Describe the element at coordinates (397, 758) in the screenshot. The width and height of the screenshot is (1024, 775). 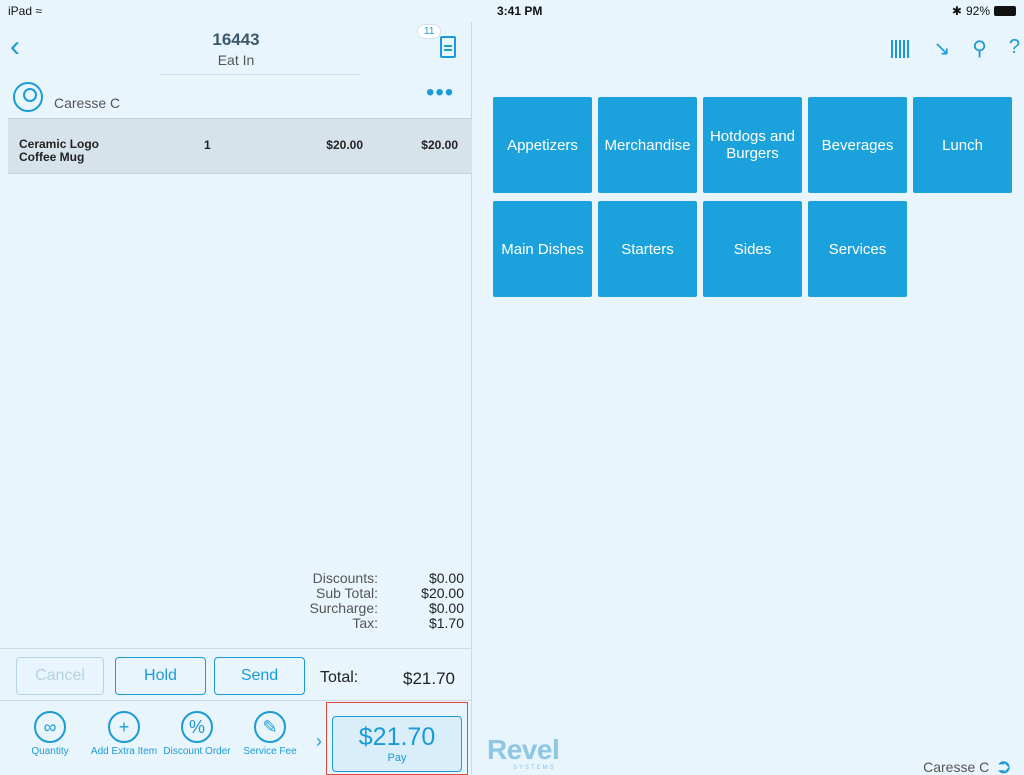
I see `pay-label: Pay` at that location.